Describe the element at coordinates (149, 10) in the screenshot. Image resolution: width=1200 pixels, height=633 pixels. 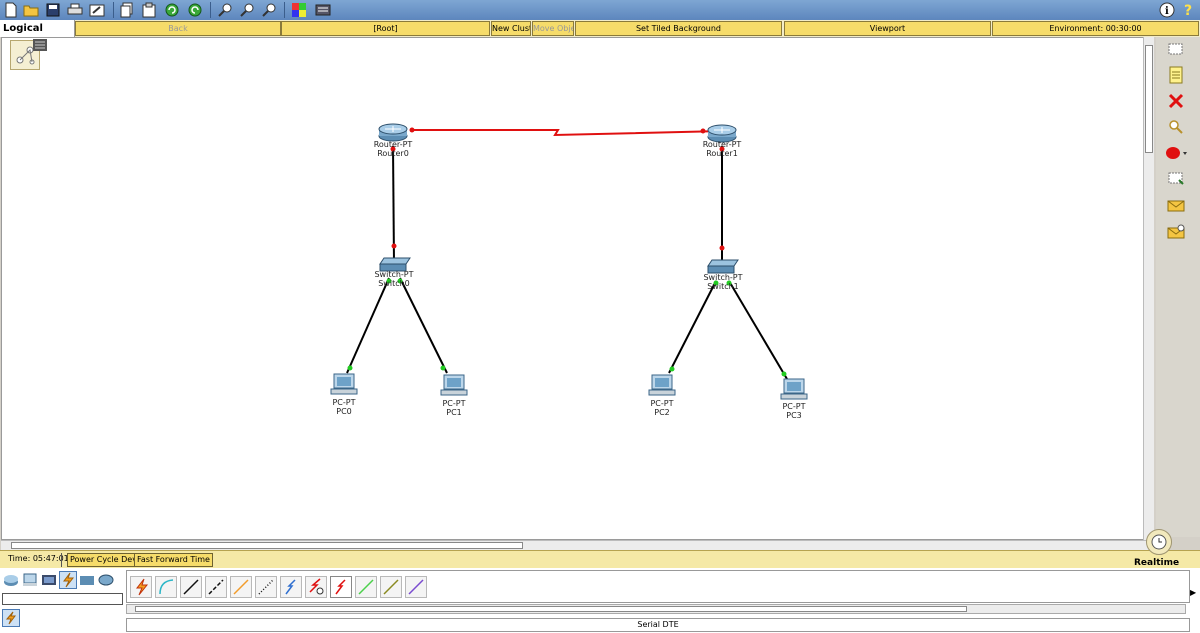
I see `paste-icon` at that location.